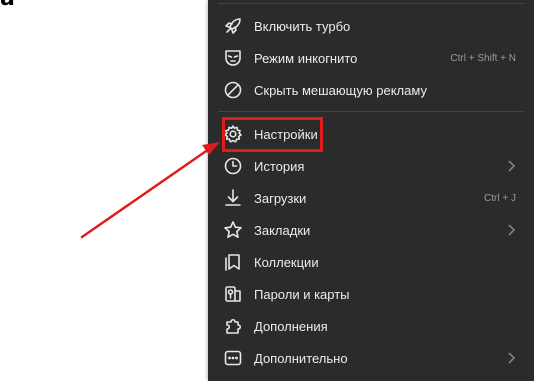 Image resolution: width=534 pixels, height=381 pixels. I want to click on menu-item-label: Дополнения, so click(291, 326).